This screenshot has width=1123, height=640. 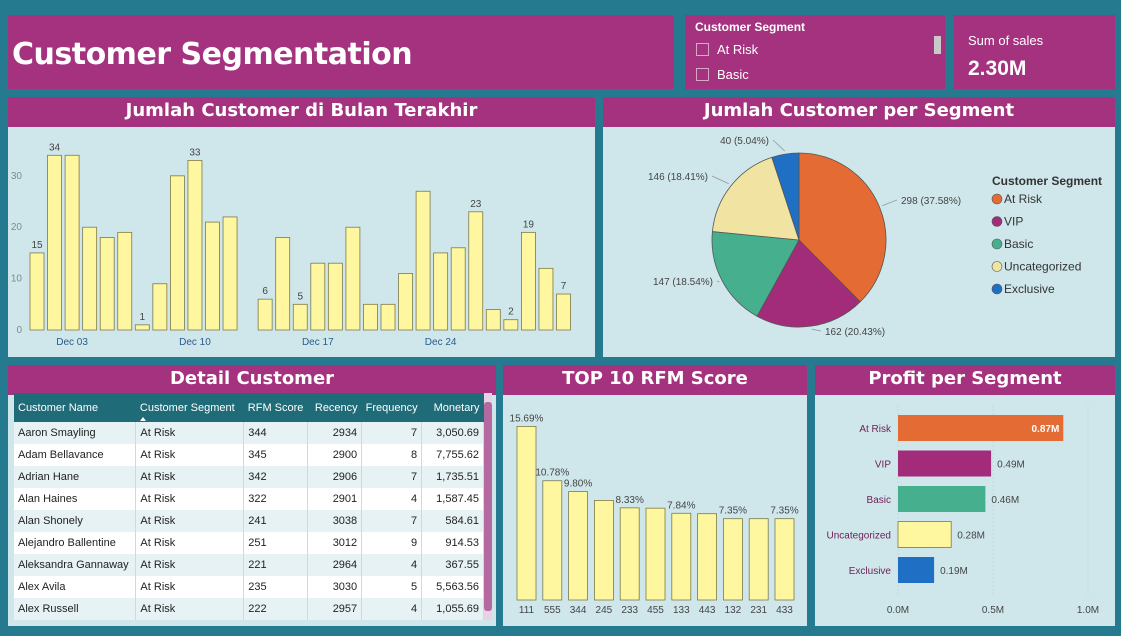 What do you see at coordinates (727, 49) in the screenshot?
I see `slicer-item-at-risk: At Risk` at bounding box center [727, 49].